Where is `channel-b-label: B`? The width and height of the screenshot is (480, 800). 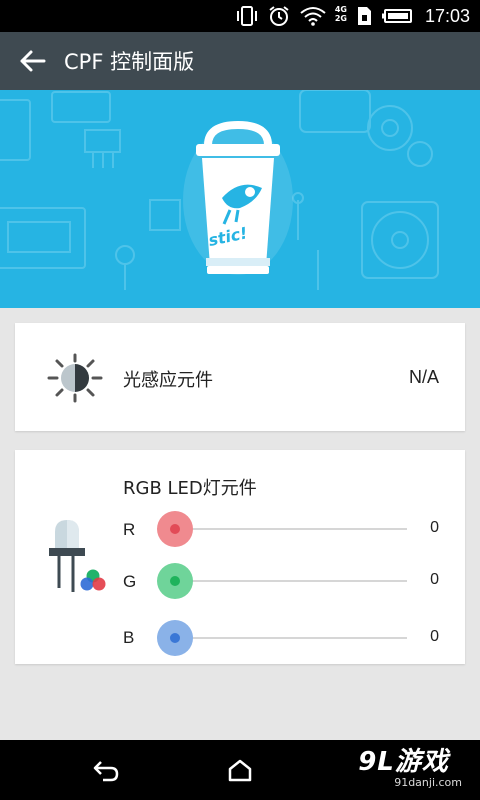 channel-b-label: B is located at coordinates (129, 637).